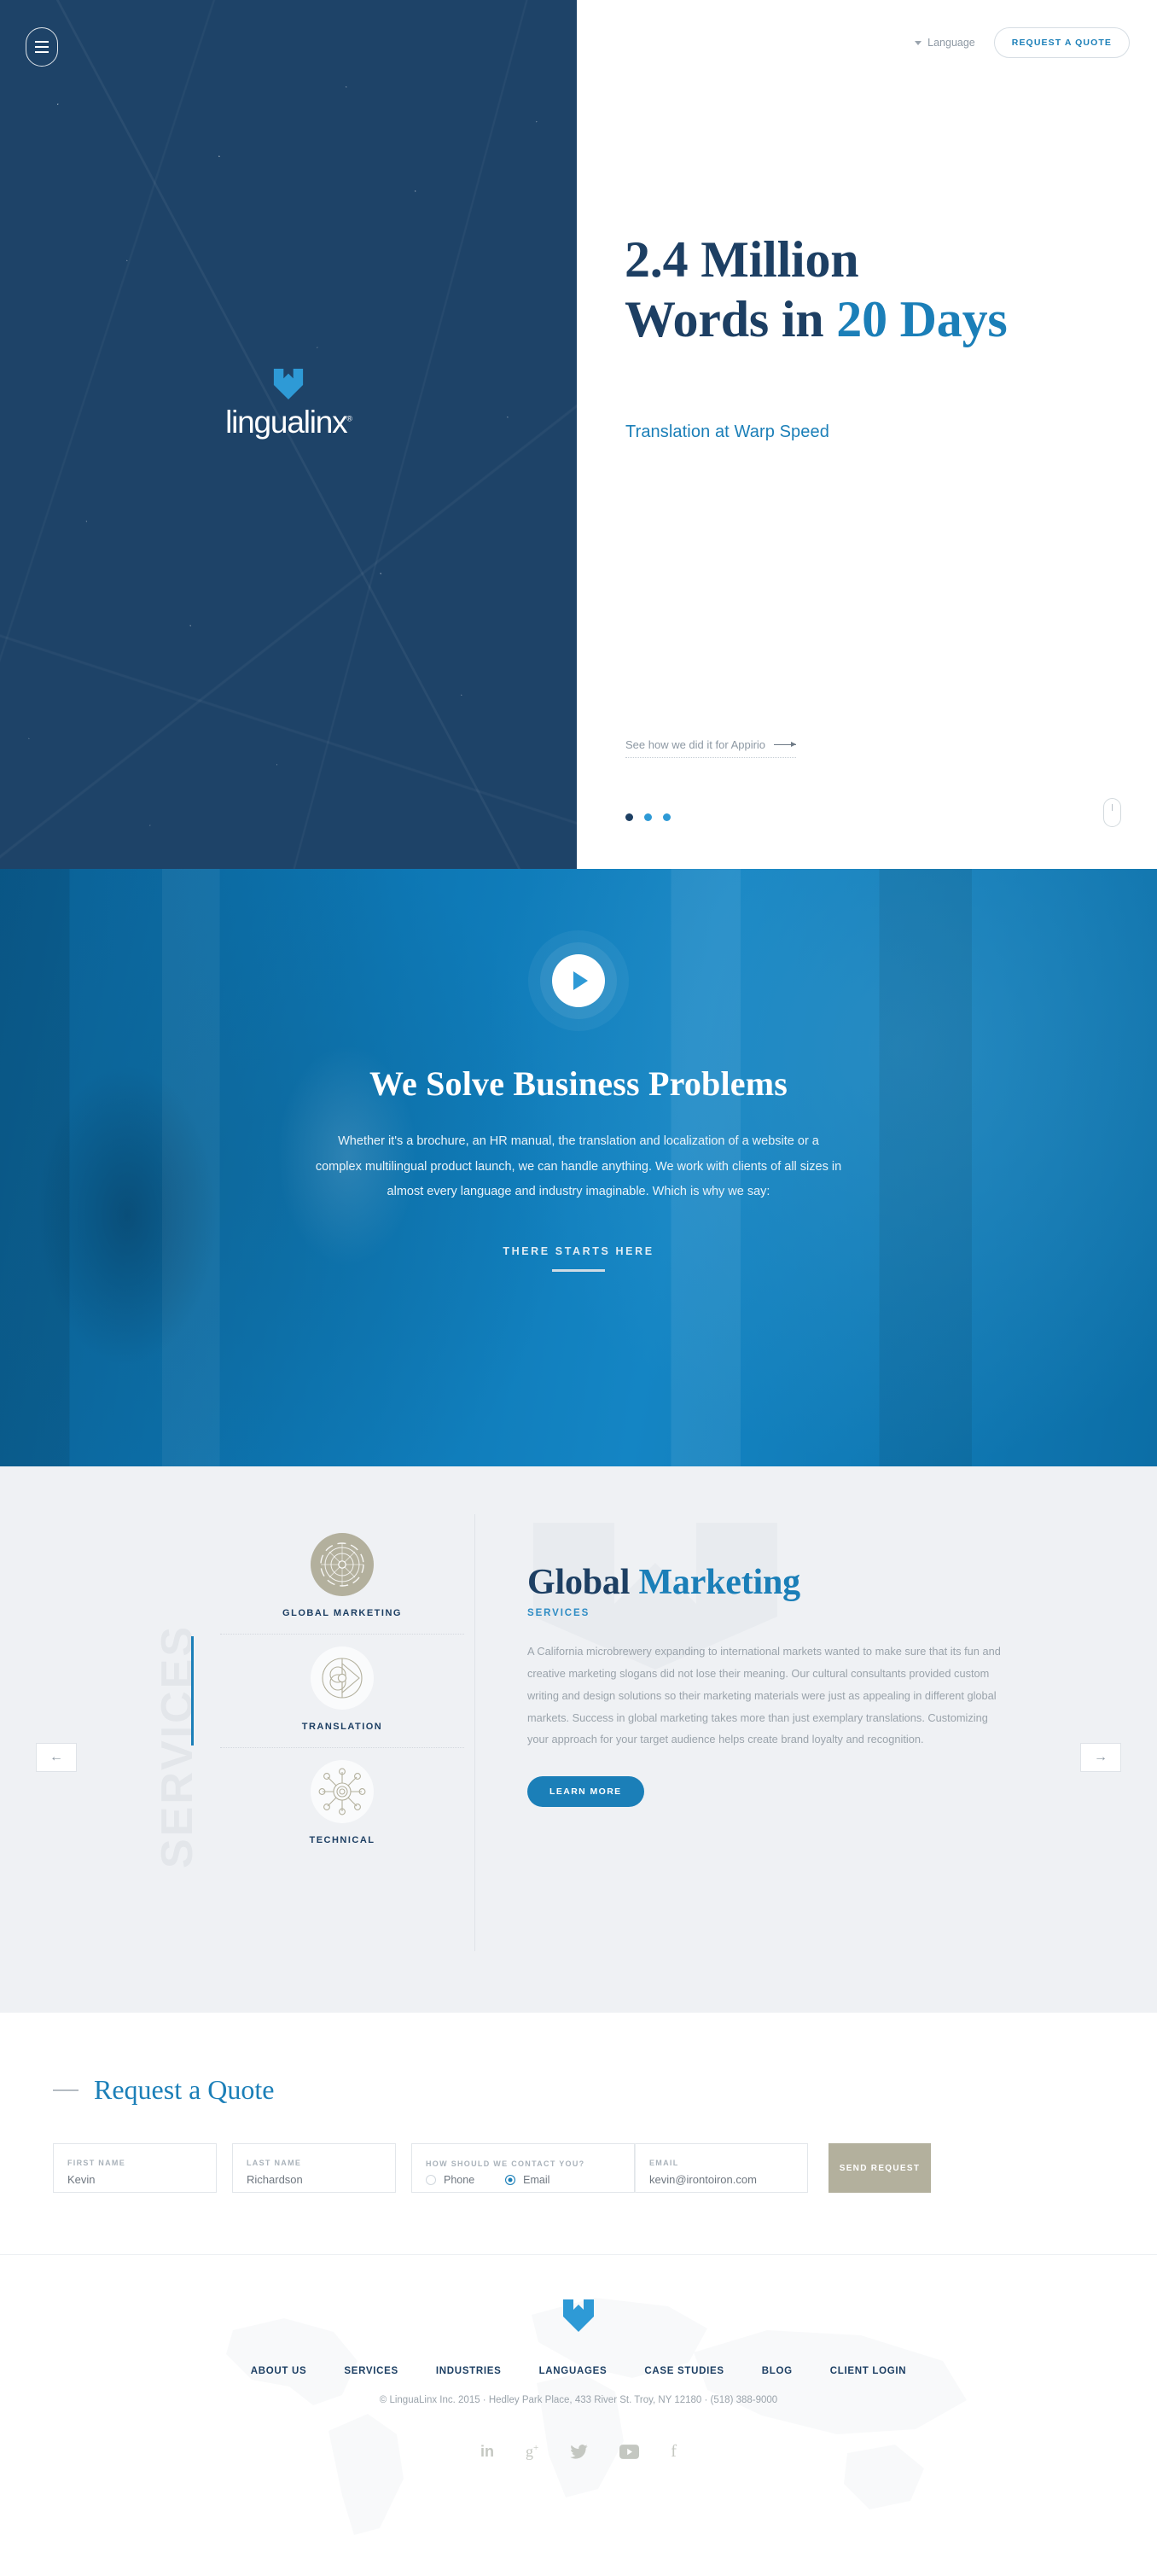 The image size is (1157, 2576). Describe the element at coordinates (684, 2371) in the screenshot. I see `footer-link-case-studies: CASE STUDIES` at that location.